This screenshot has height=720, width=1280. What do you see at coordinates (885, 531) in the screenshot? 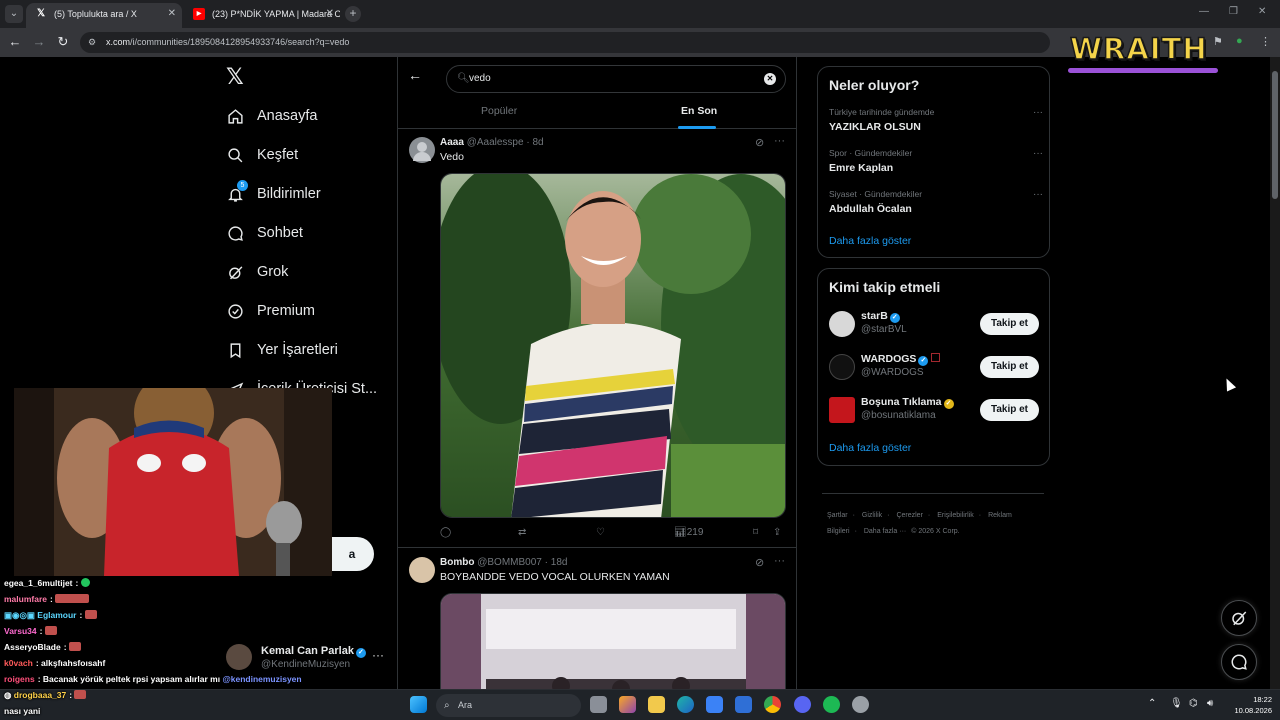
I see `footer-link: Daha fazla ···` at bounding box center [885, 531].